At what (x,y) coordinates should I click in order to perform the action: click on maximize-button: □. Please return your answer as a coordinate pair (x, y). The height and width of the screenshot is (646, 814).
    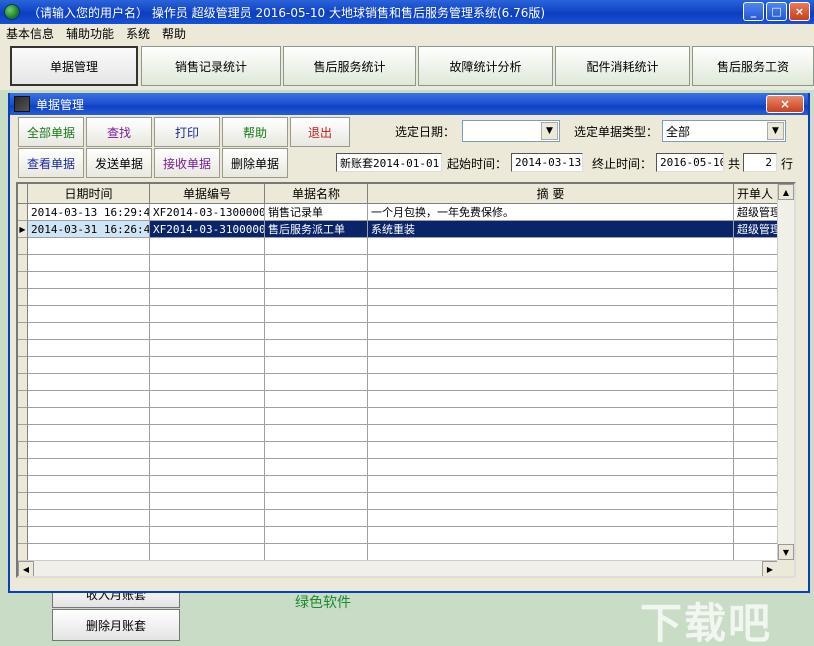
    Looking at the image, I should click on (776, 11).